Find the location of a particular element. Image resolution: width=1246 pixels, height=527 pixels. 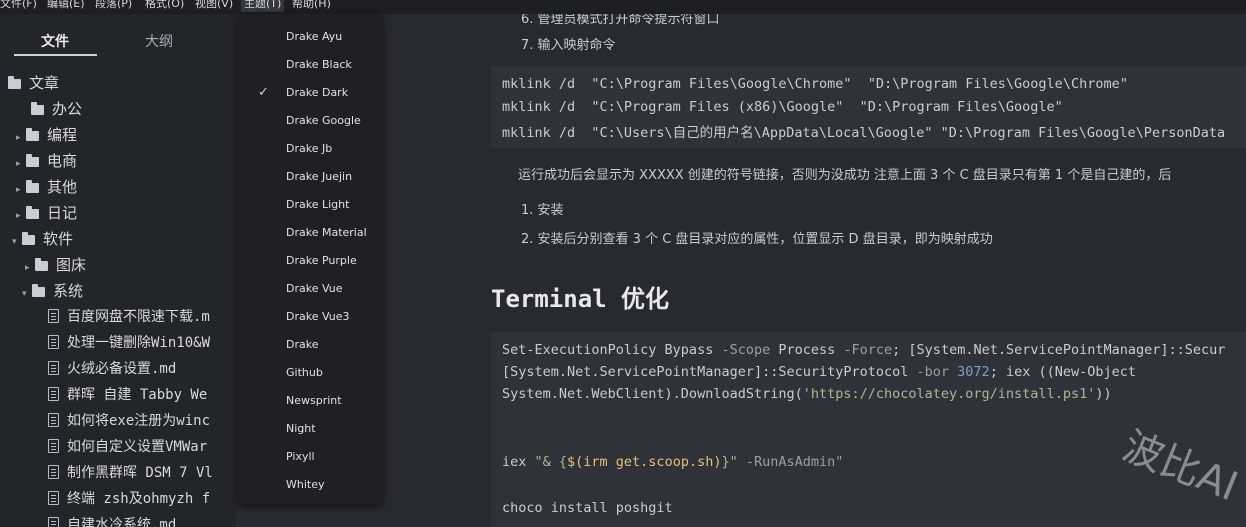

theme-option: Drake Google is located at coordinates (310, 121).